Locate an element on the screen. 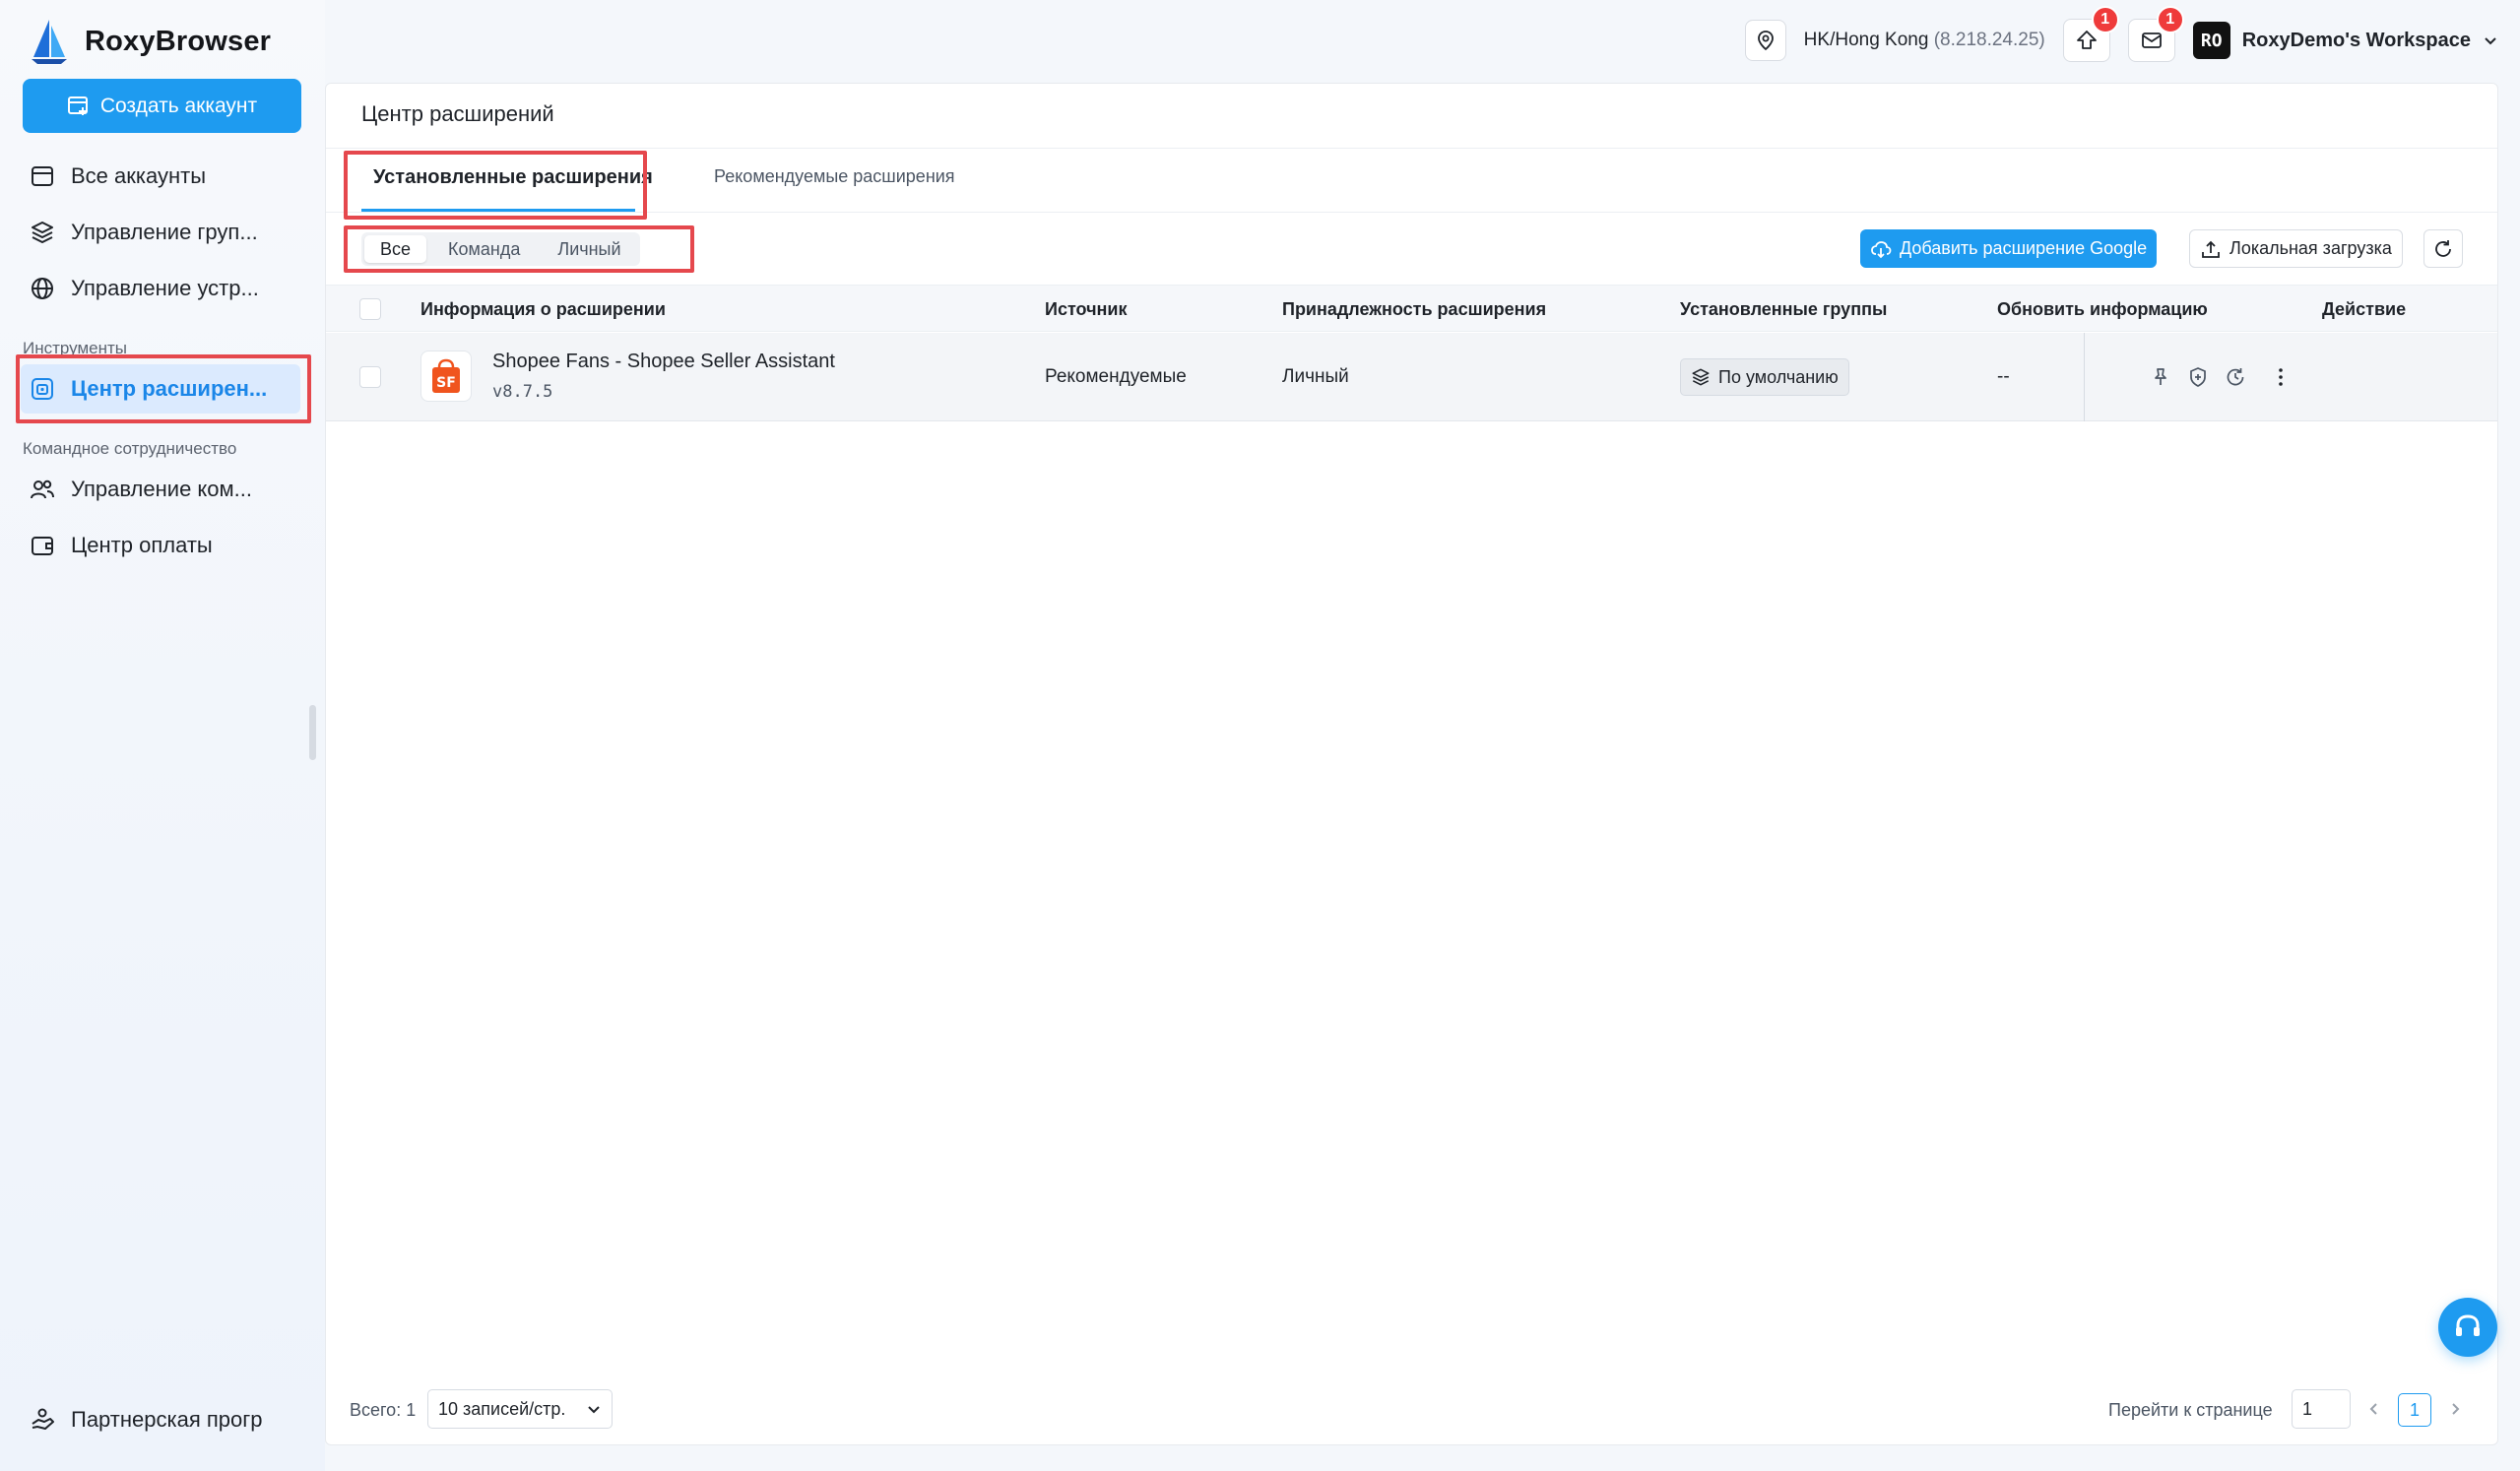  extension-logo-text: SF is located at coordinates (446, 383).